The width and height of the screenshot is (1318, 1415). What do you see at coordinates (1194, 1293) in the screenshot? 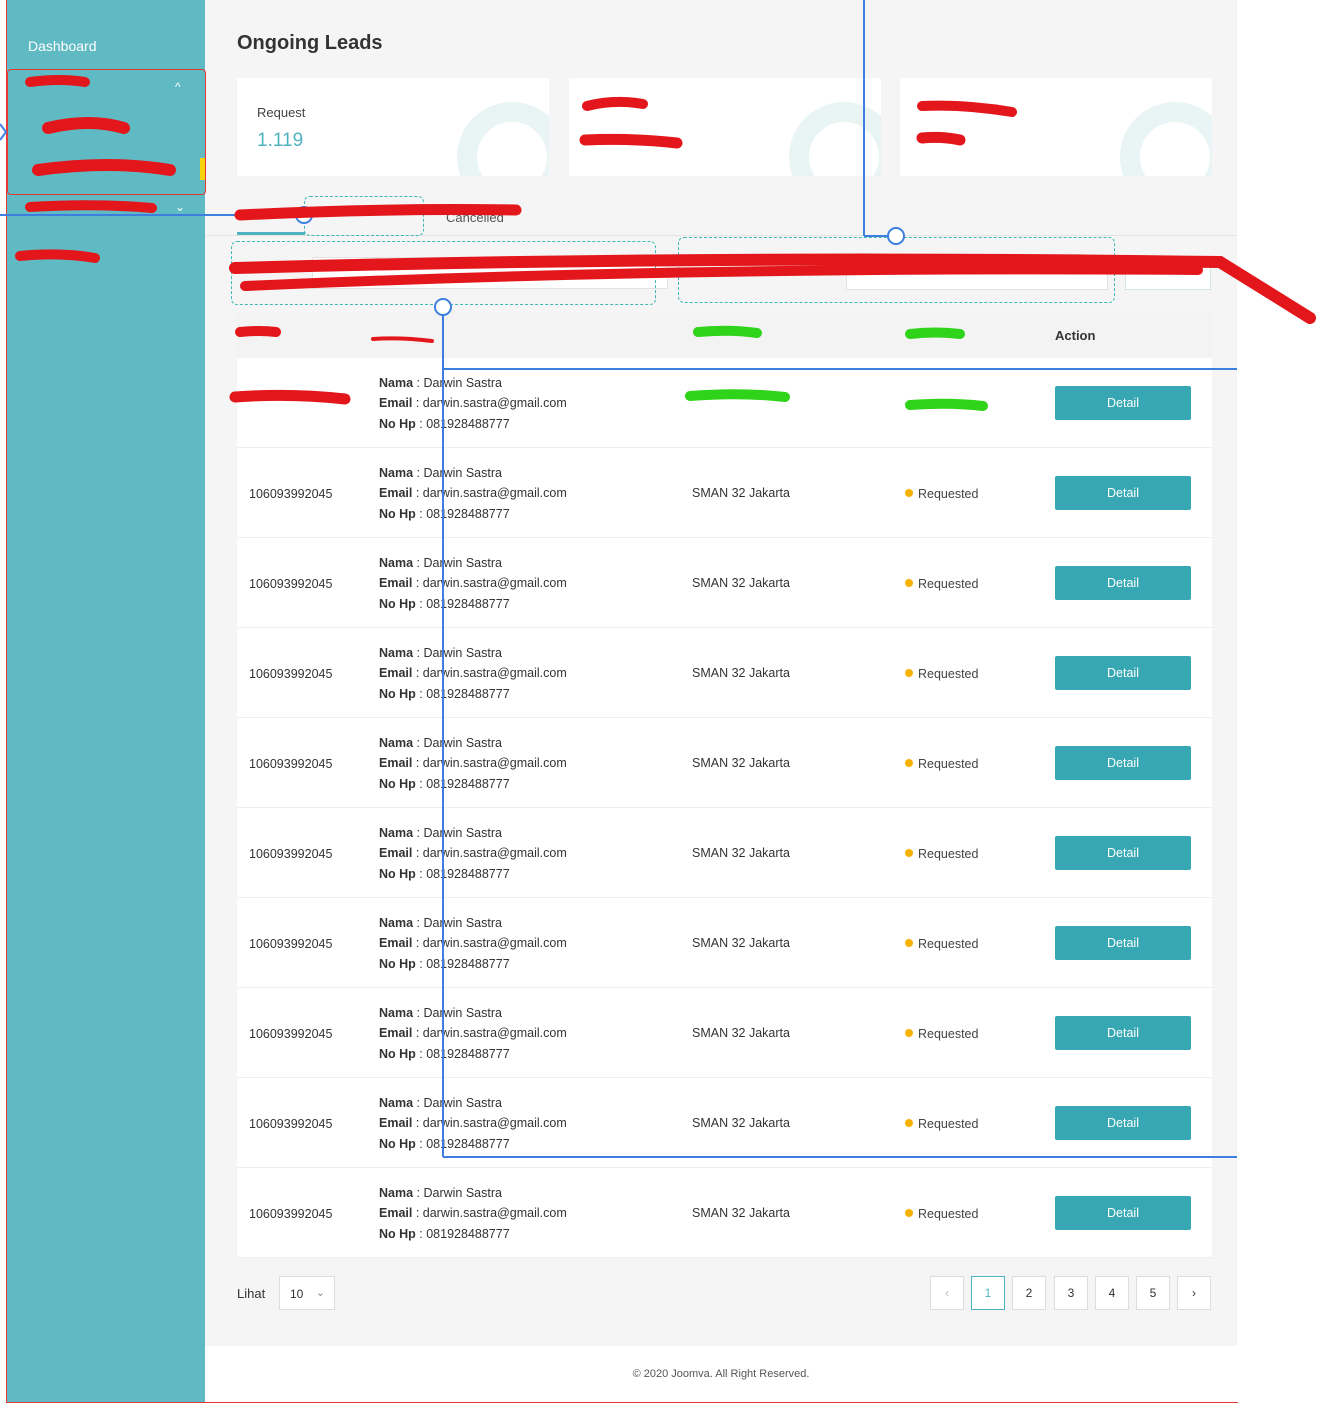
I see `next-page-button: ›` at bounding box center [1194, 1293].